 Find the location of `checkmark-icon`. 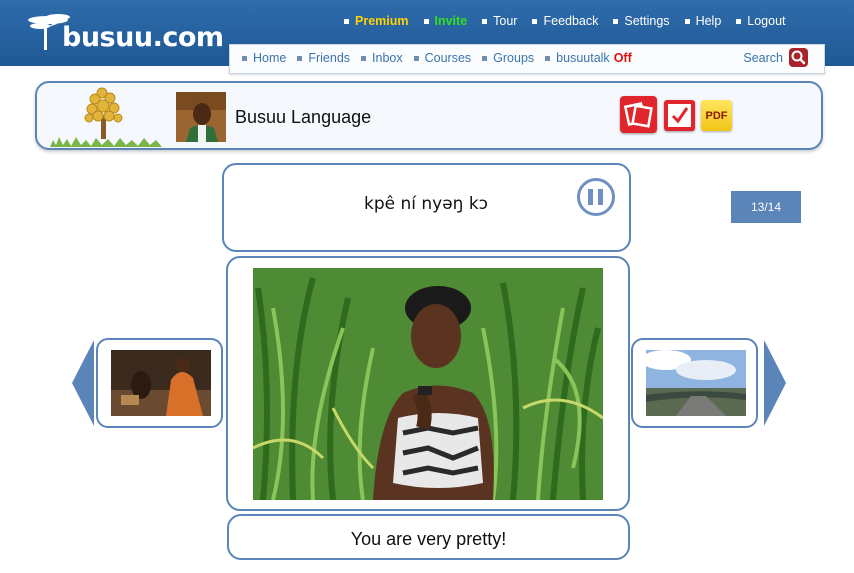

checkmark-icon is located at coordinates (679, 115).